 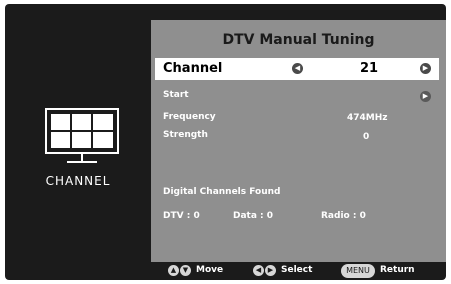 I want to click on strength-label: Strength, so click(x=185, y=135).